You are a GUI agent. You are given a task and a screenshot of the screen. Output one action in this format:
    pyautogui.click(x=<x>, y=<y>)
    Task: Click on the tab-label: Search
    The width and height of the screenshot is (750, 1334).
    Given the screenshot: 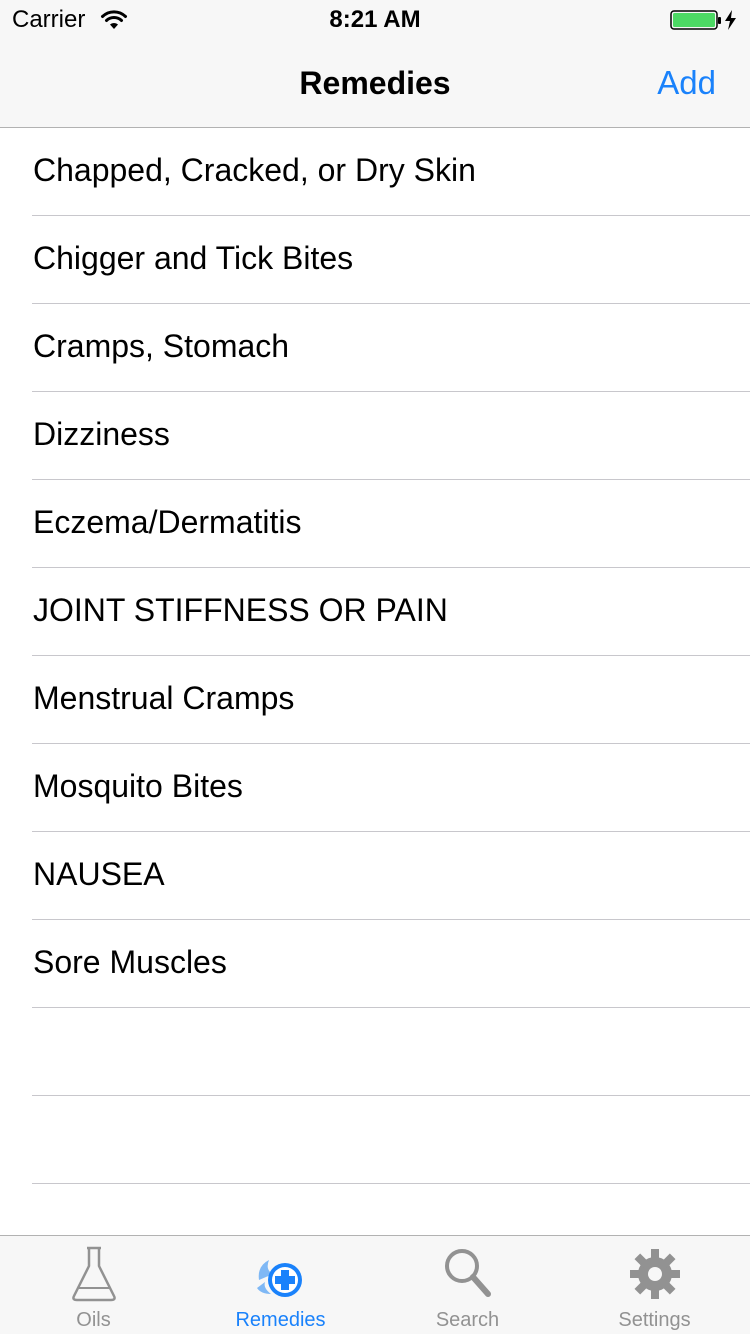 What is the action you would take?
    pyautogui.click(x=467, y=1320)
    